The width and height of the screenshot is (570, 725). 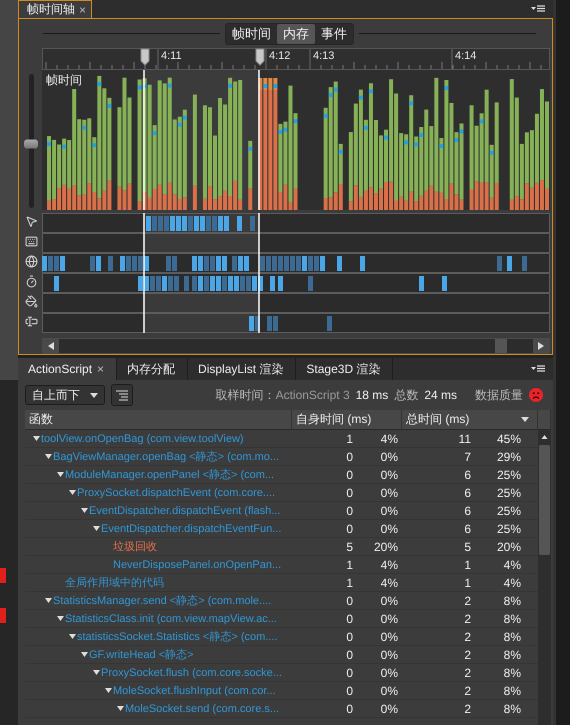 I want to click on panel-tab: 帧时间轴 ×, so click(x=55, y=9).